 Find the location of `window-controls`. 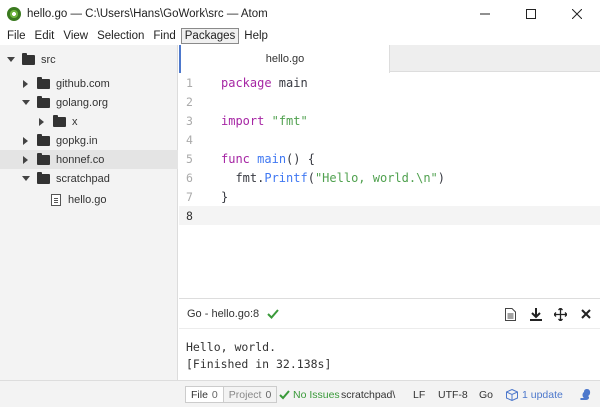

window-controls is located at coordinates (531, 13).